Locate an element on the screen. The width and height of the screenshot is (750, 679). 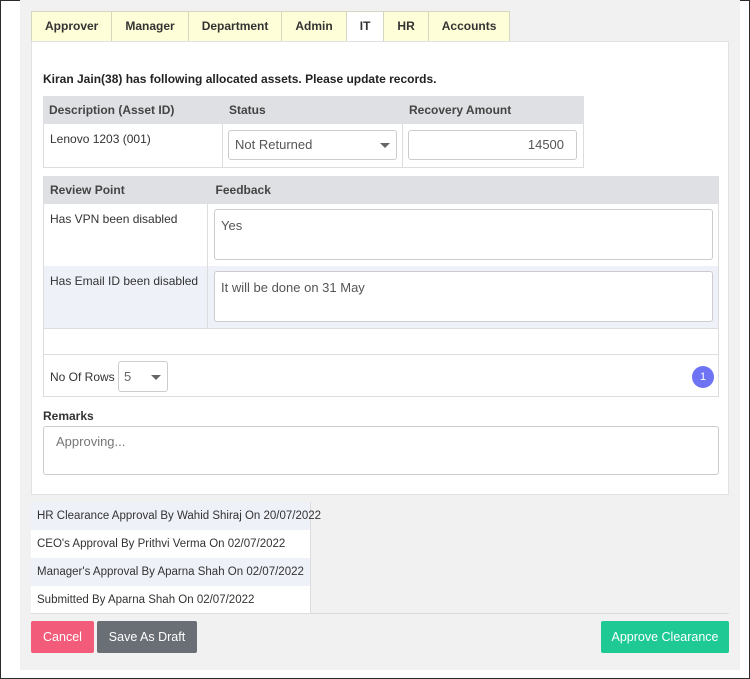
recovery-cell: 14500 is located at coordinates (493, 145).